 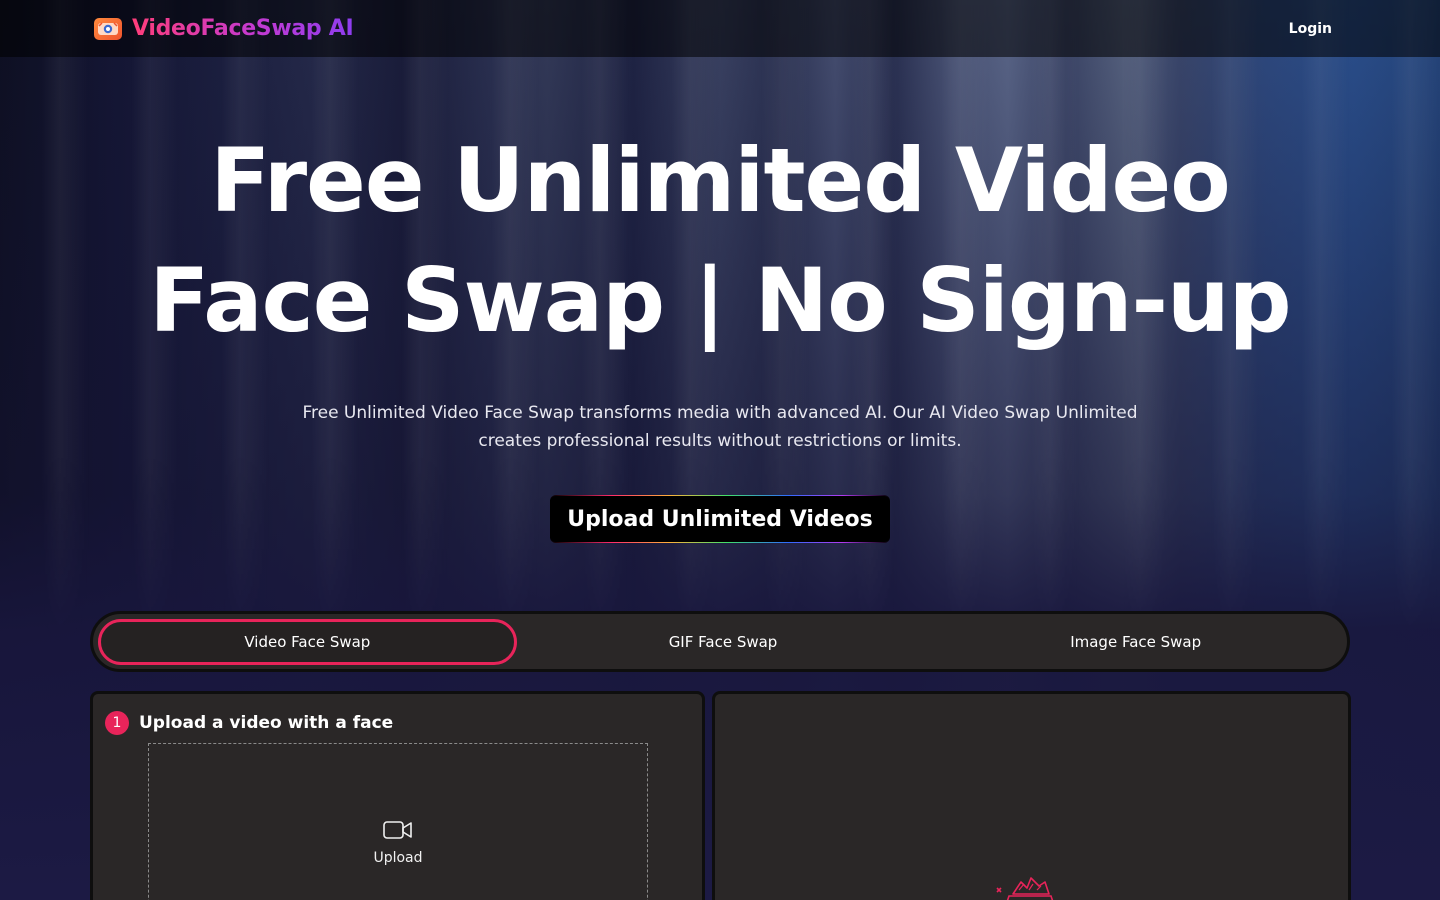 I want to click on site-header: VideoFaceSwap AI Login, so click(x=720, y=28).